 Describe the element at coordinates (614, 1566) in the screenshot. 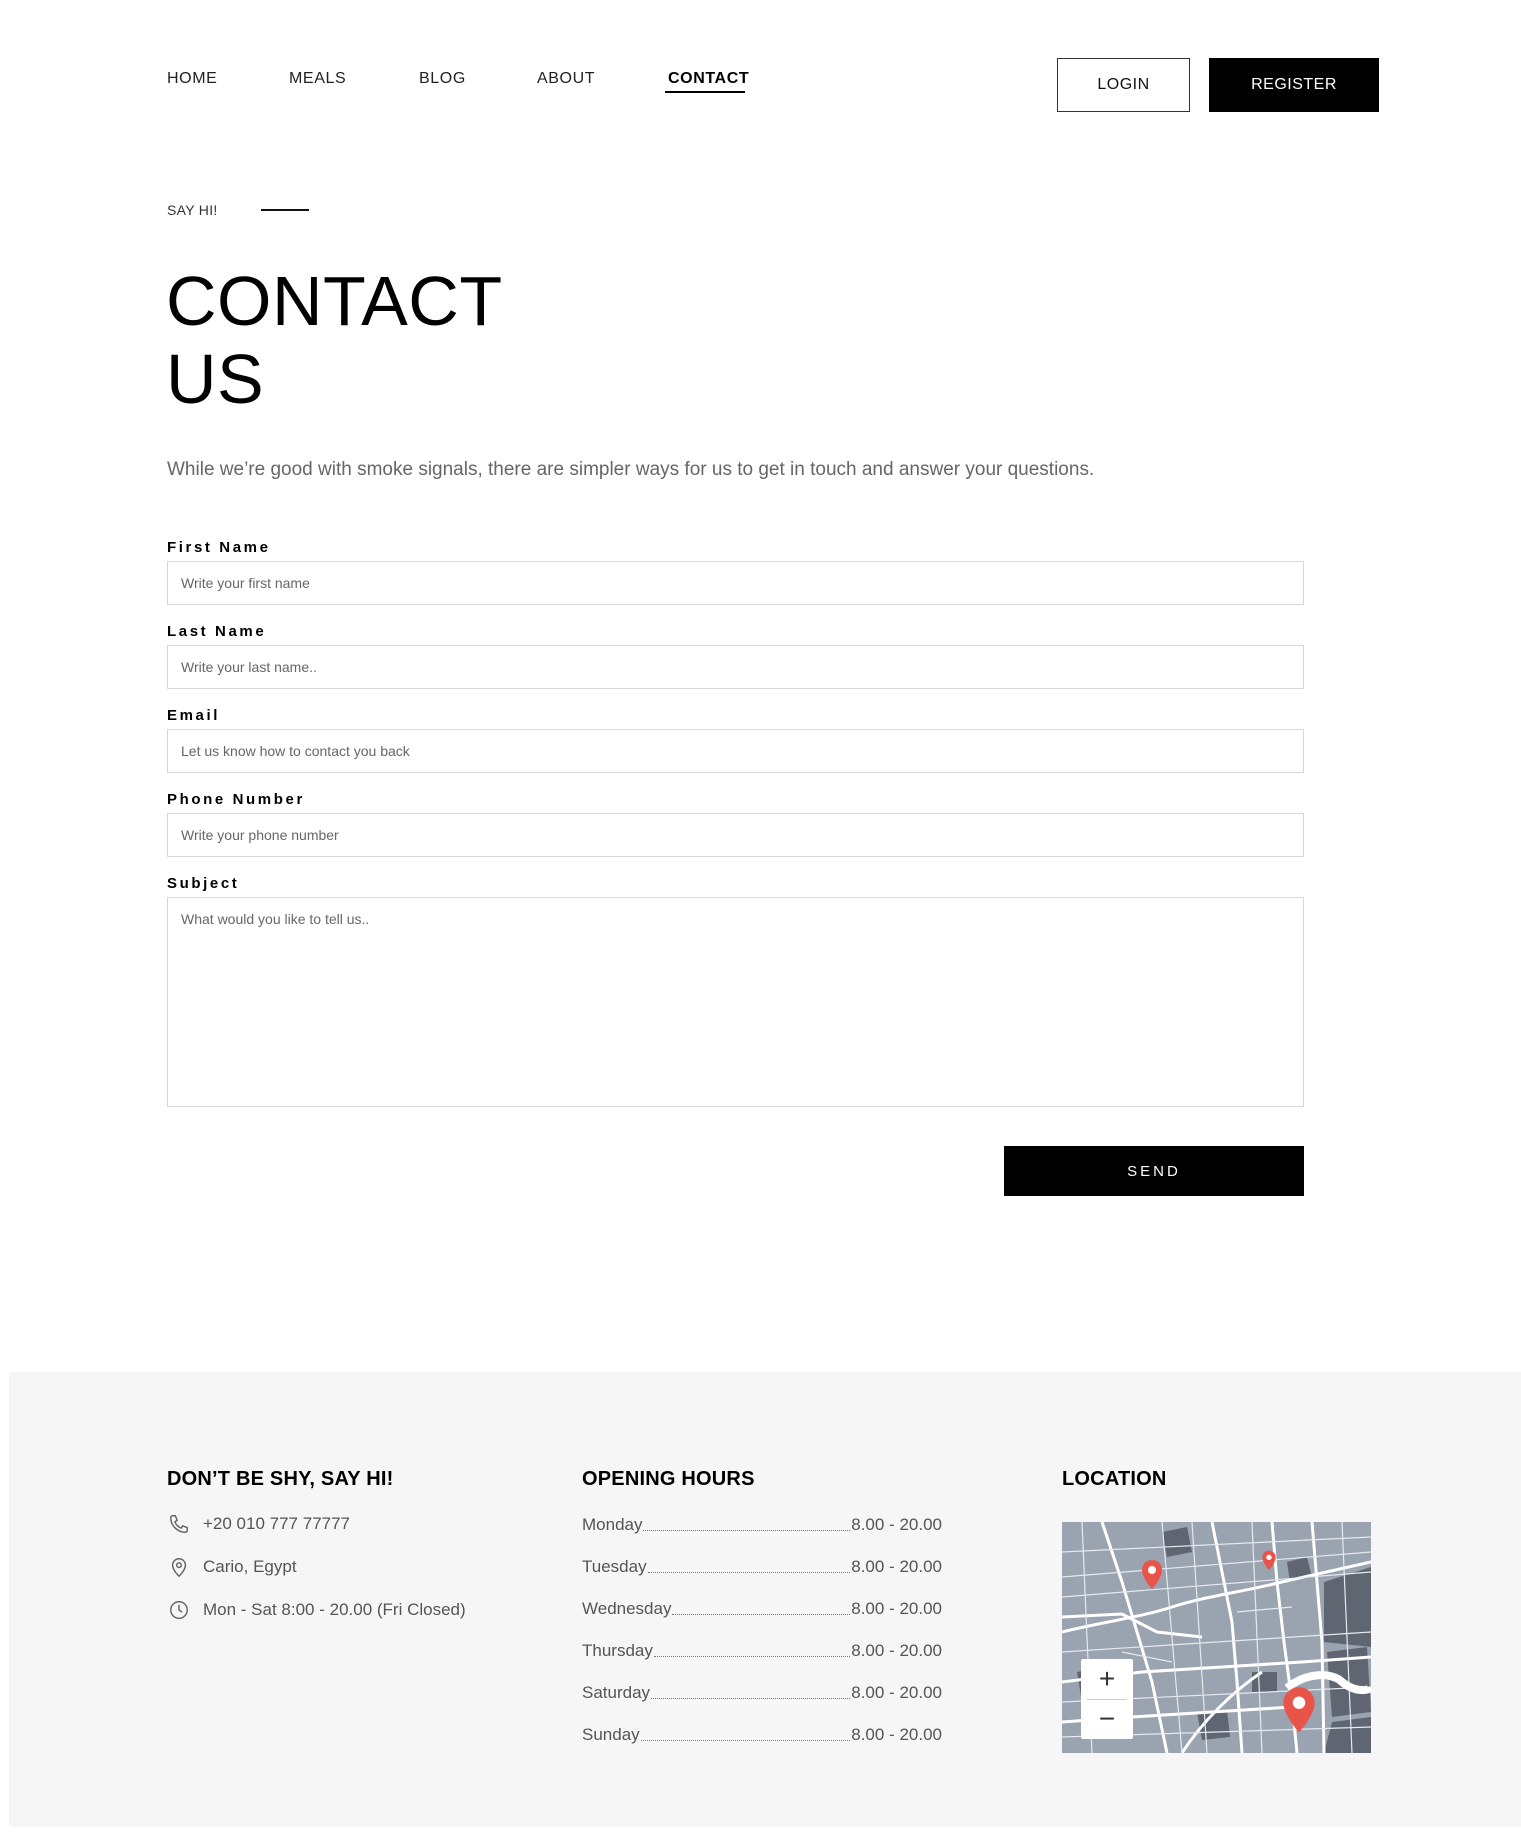

I see `hours-day: Tuesday` at that location.